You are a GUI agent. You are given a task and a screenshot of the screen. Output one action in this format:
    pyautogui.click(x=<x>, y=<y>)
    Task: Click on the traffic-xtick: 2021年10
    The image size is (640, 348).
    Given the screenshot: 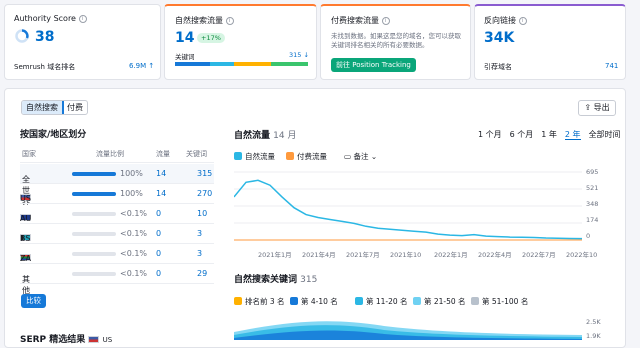 What is the action you would take?
    pyautogui.click(x=406, y=255)
    